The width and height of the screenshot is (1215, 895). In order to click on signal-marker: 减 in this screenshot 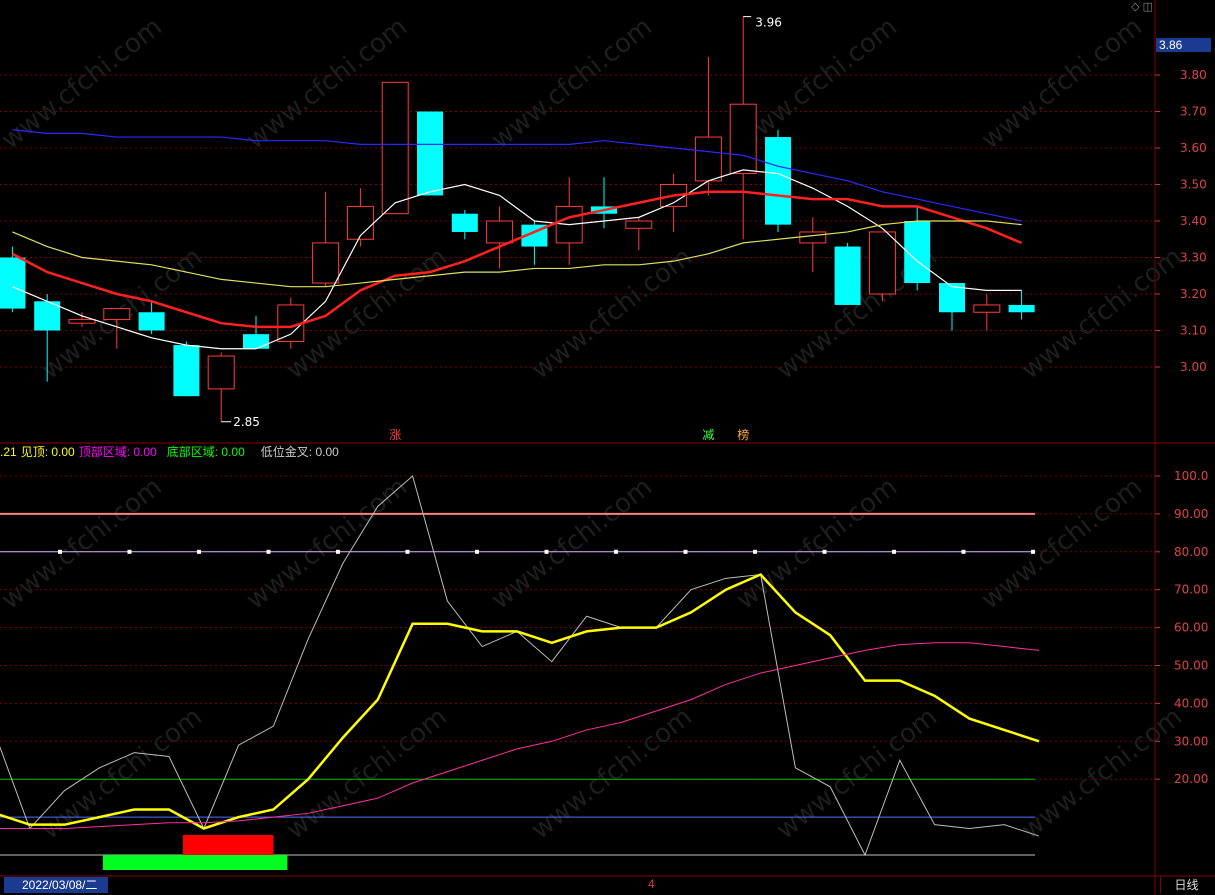, I will do `click(708, 435)`.